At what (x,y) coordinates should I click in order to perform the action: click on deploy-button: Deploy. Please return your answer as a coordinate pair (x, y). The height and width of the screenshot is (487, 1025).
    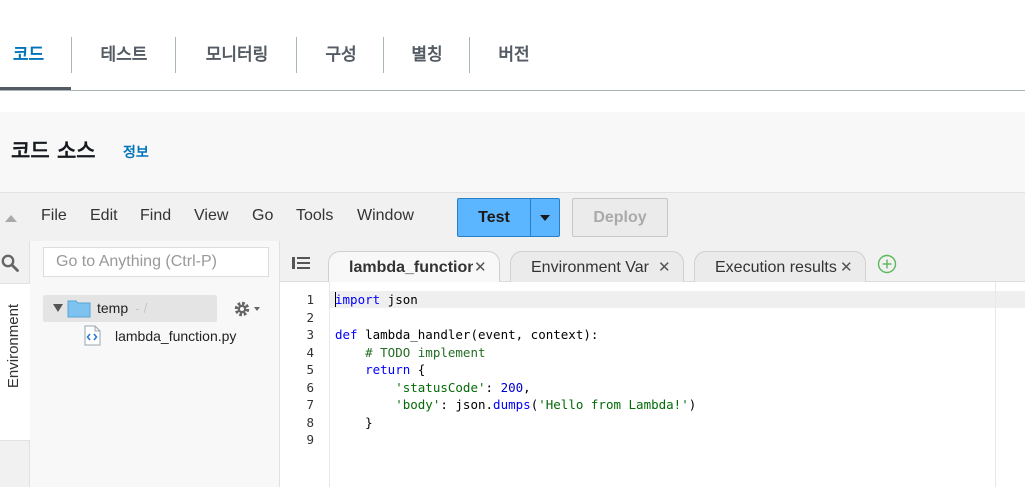
    Looking at the image, I should click on (620, 217).